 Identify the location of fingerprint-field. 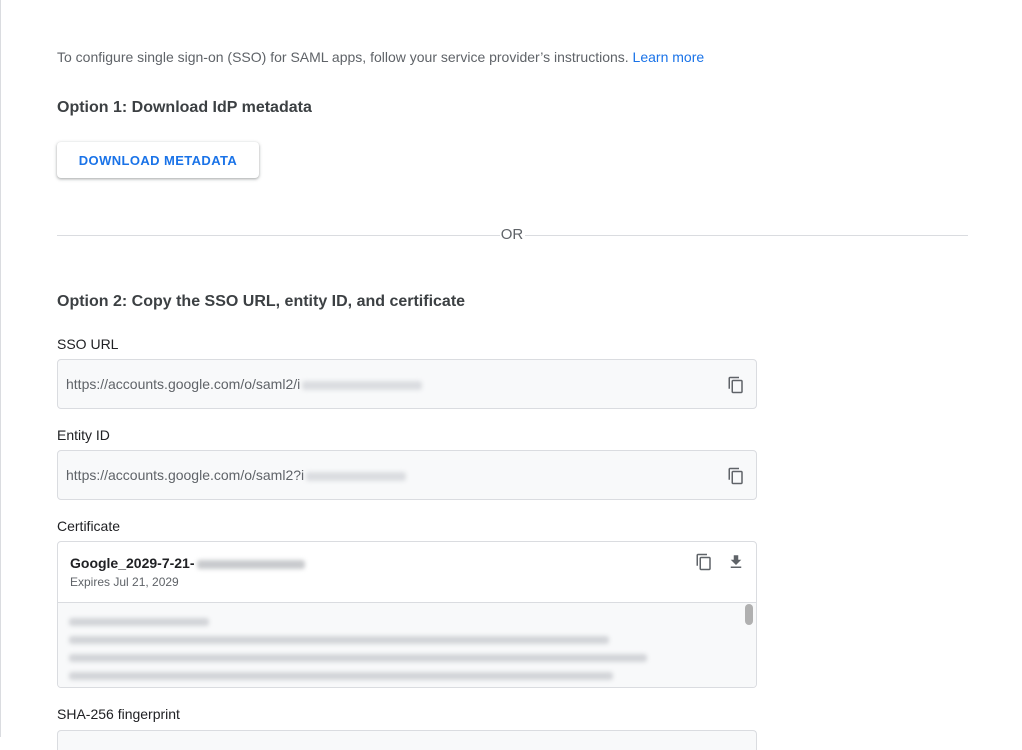
(407, 740).